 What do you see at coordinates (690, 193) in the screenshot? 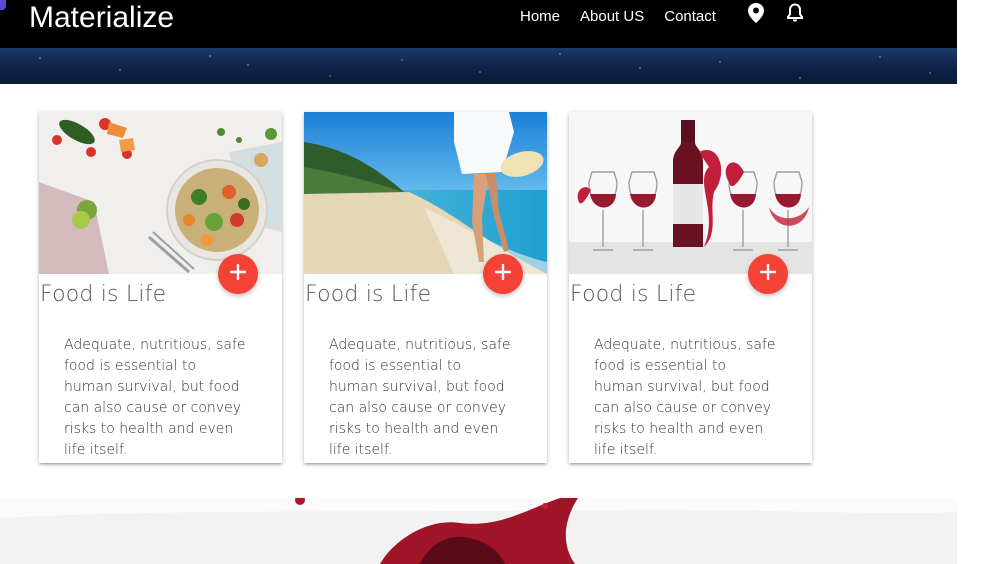
I see `wine-photo` at bounding box center [690, 193].